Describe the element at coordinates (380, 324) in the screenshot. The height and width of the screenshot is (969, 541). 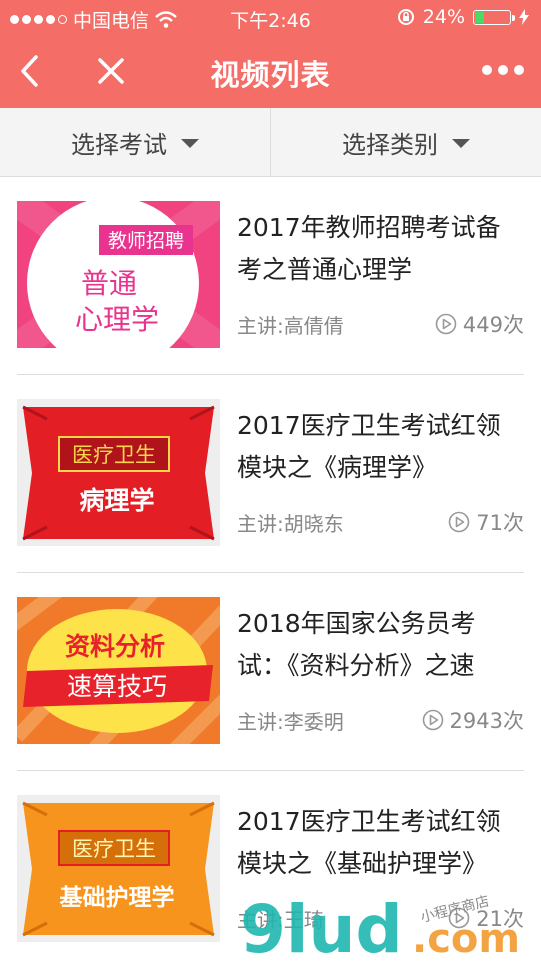
I see `video-meta: 主讲:高倩倩 449次` at that location.